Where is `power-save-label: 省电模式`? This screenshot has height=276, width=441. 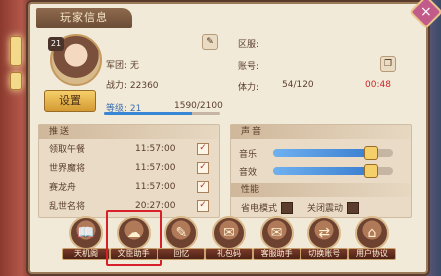 power-save-label: 省电模式 is located at coordinates (259, 209).